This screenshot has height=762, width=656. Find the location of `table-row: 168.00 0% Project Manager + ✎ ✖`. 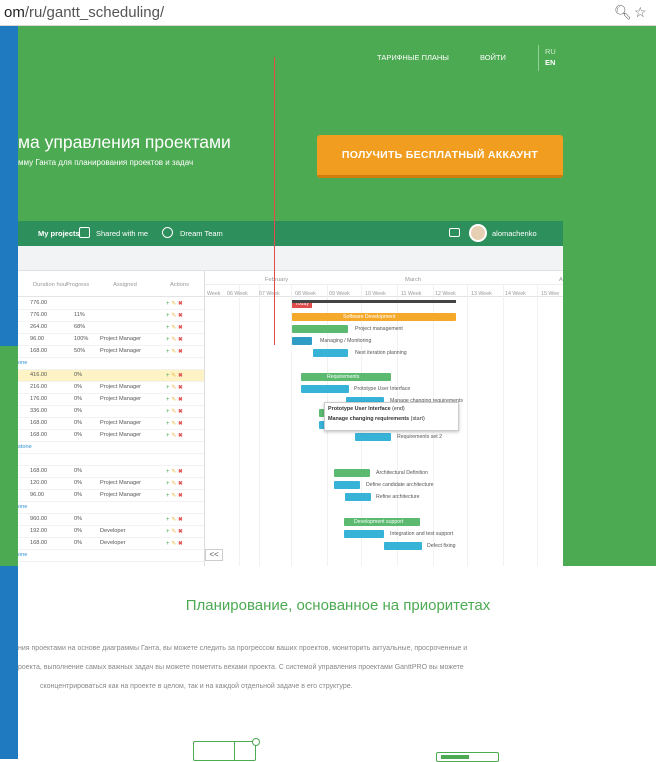

table-row: 168.00 0% Project Manager + ✎ ✖ is located at coordinates (111, 436).